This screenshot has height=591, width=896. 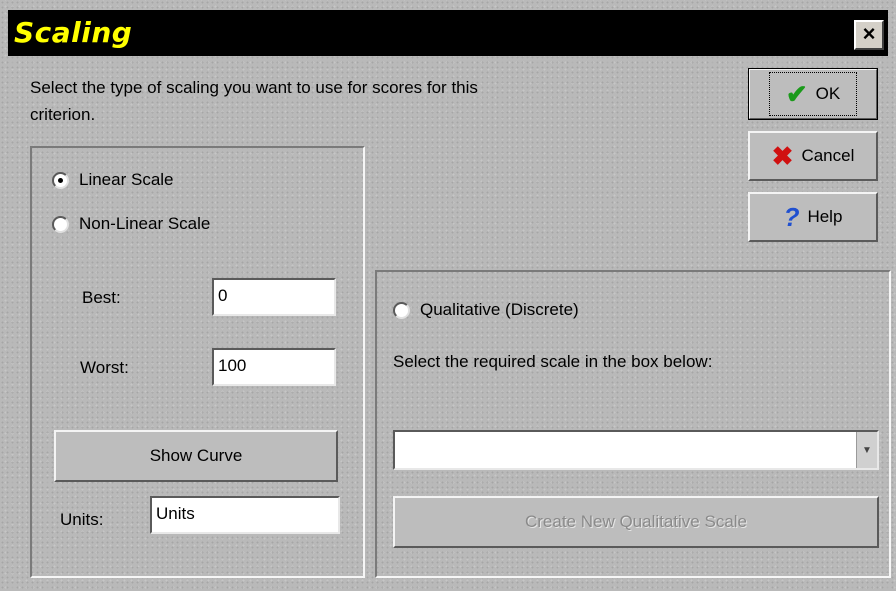 What do you see at coordinates (825, 216) in the screenshot?
I see `help-label: Help` at bounding box center [825, 216].